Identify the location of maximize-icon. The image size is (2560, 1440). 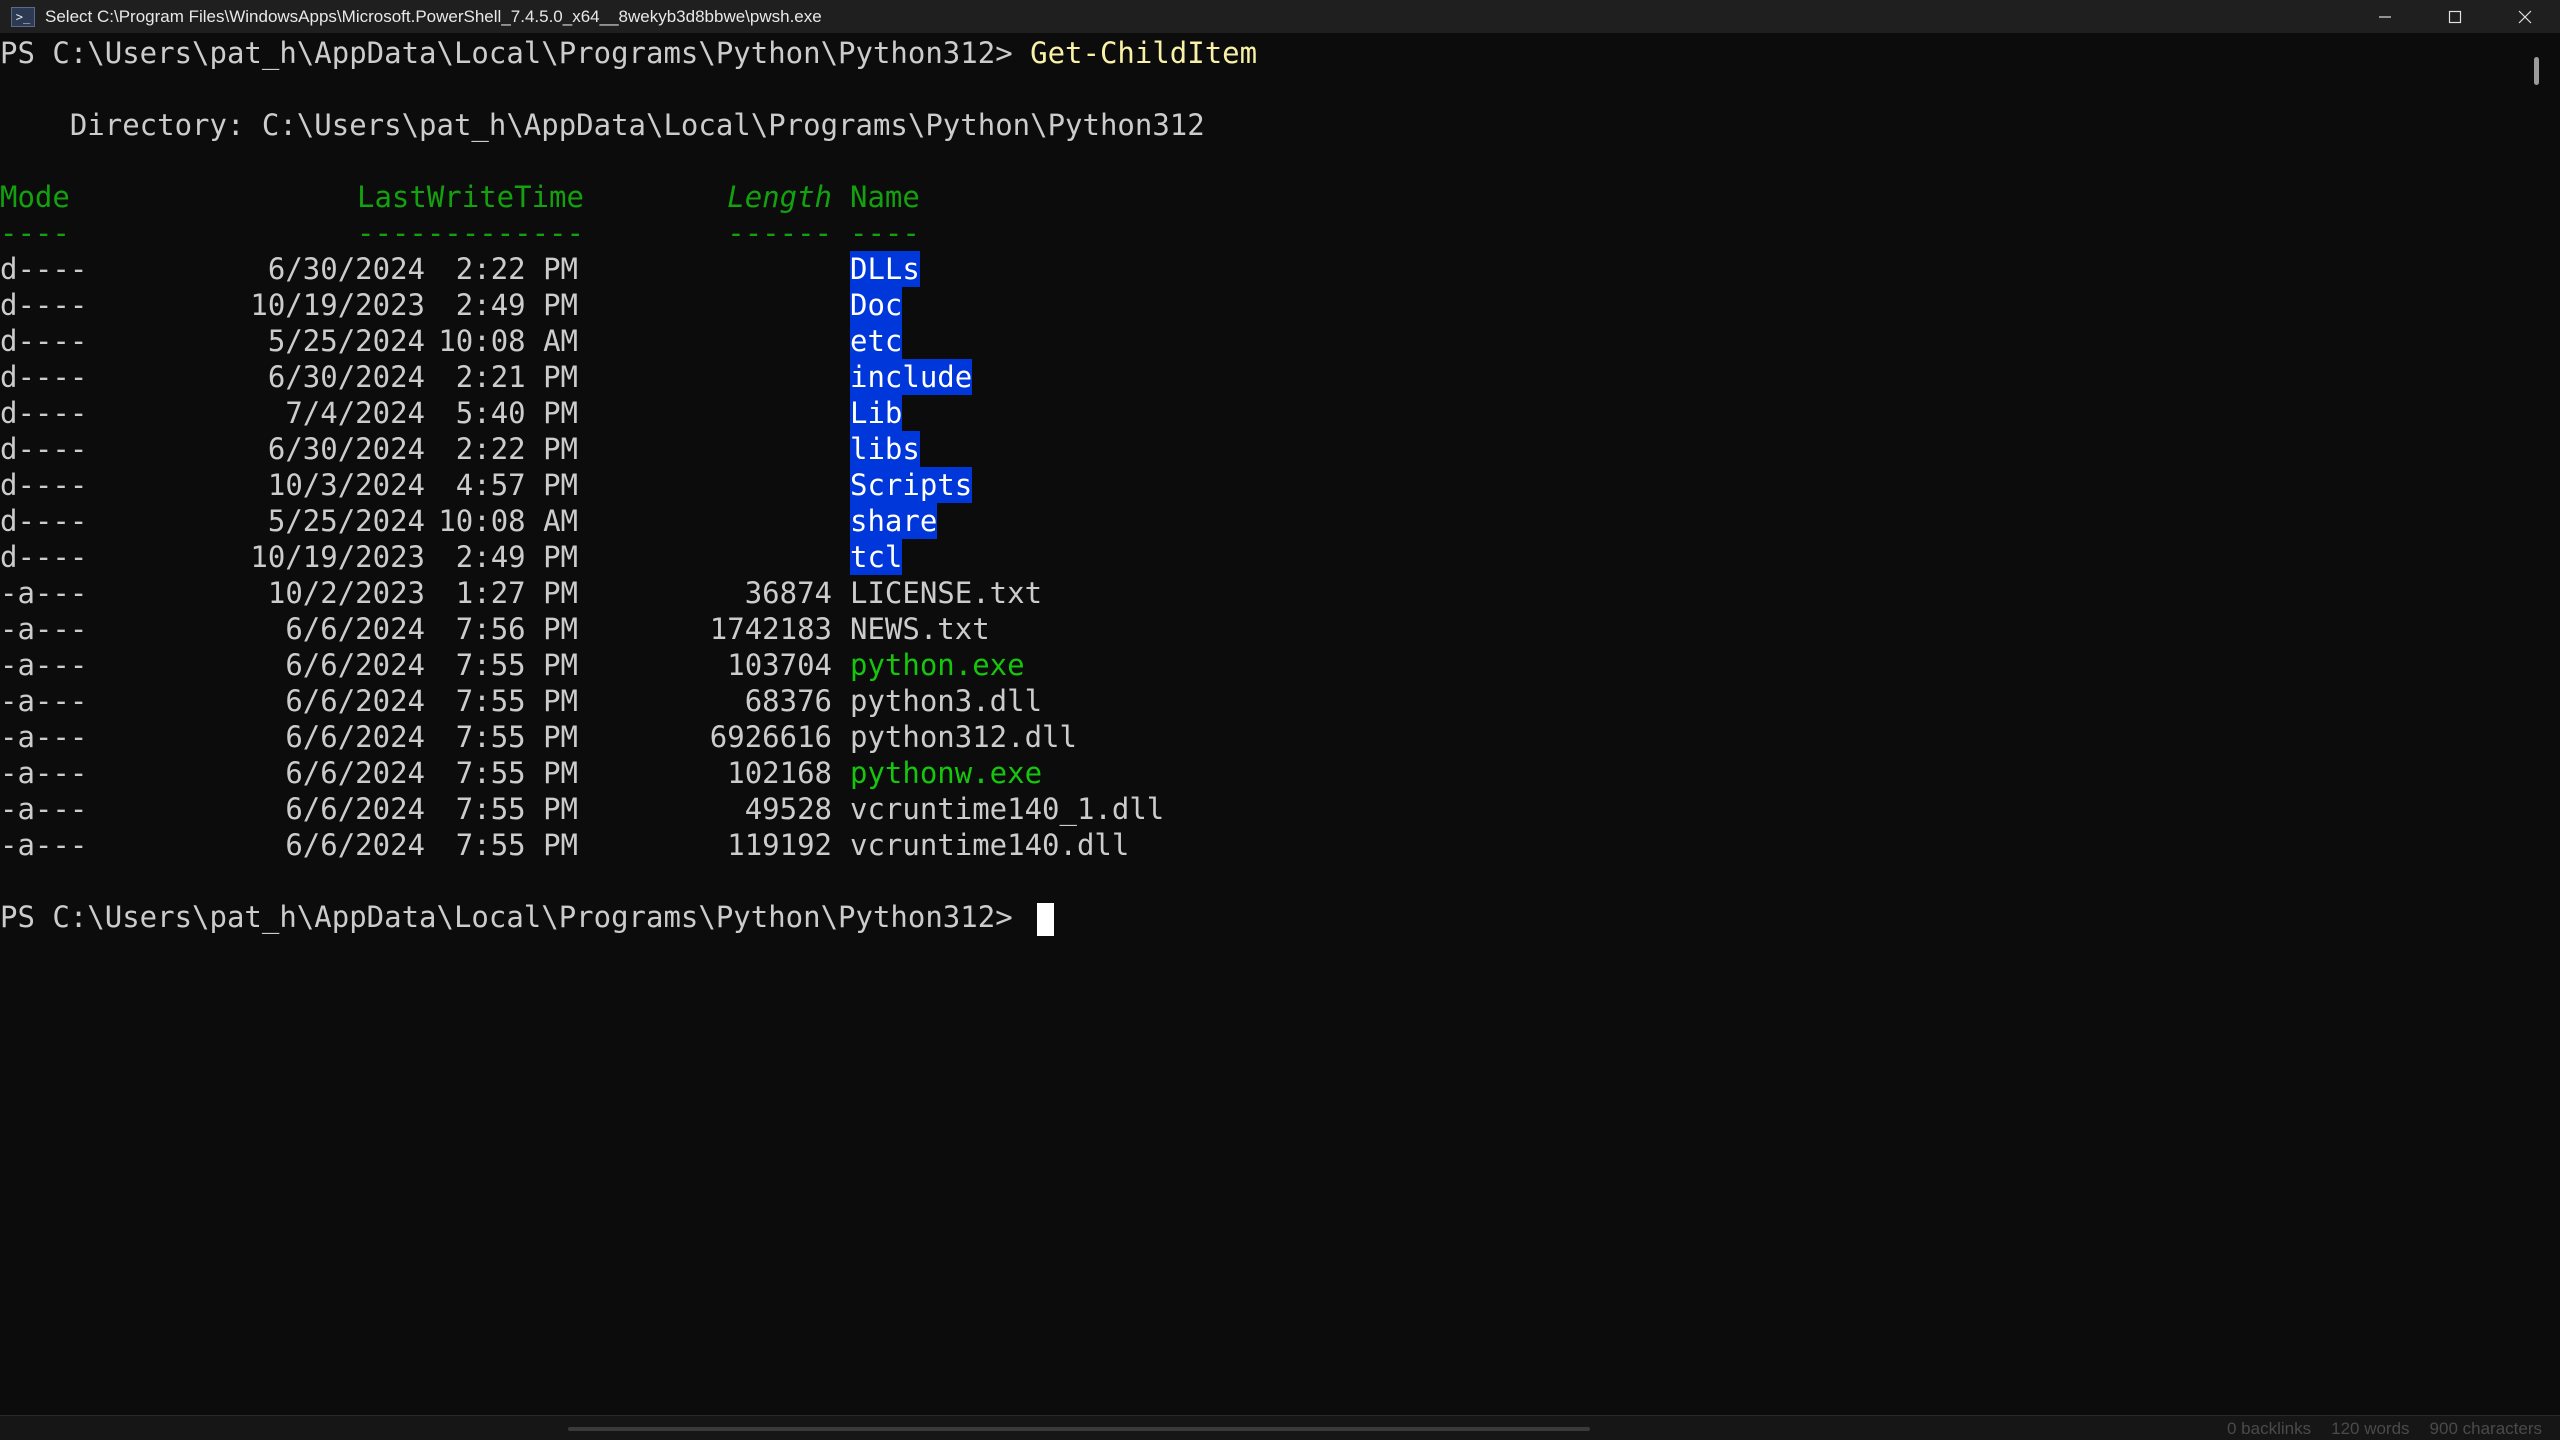
(2455, 16).